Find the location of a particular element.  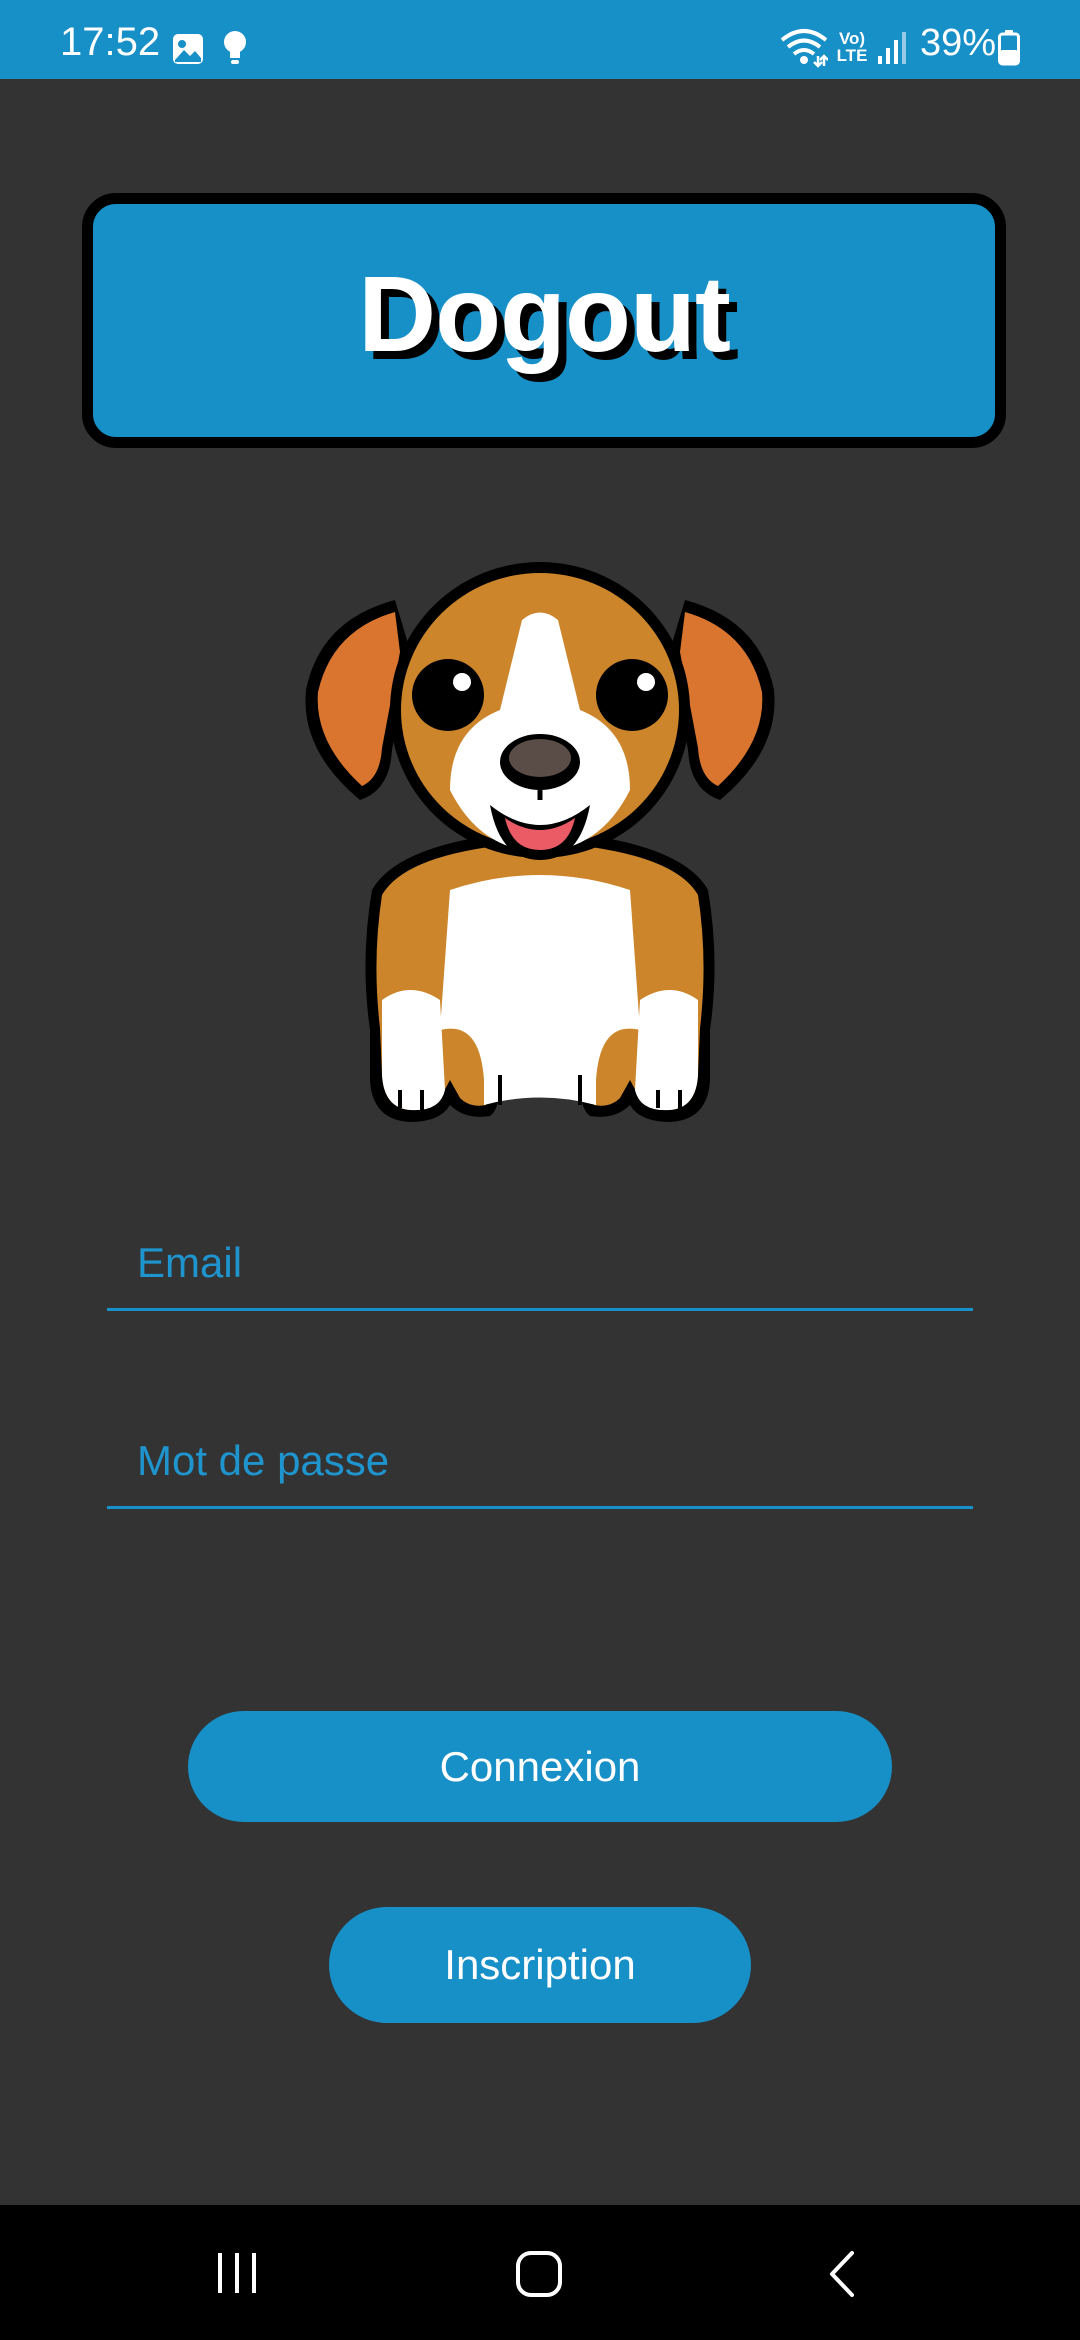

email-field is located at coordinates (540, 1264).